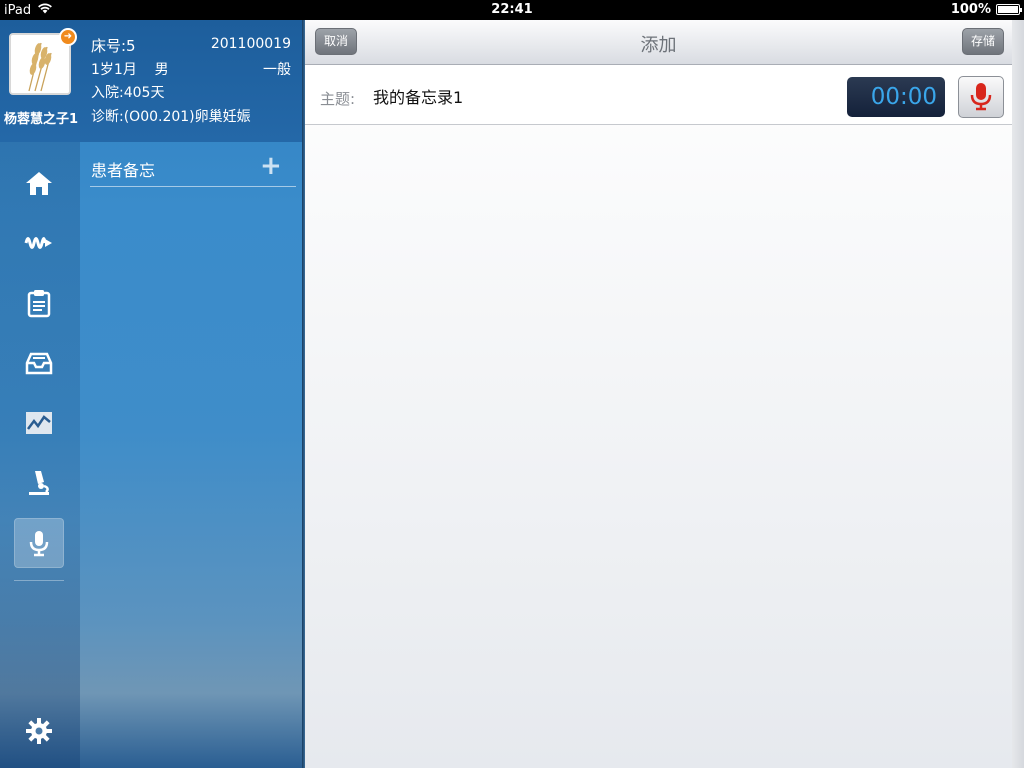 This screenshot has height=768, width=1024. What do you see at coordinates (193, 186) in the screenshot?
I see `section-divider` at bounding box center [193, 186].